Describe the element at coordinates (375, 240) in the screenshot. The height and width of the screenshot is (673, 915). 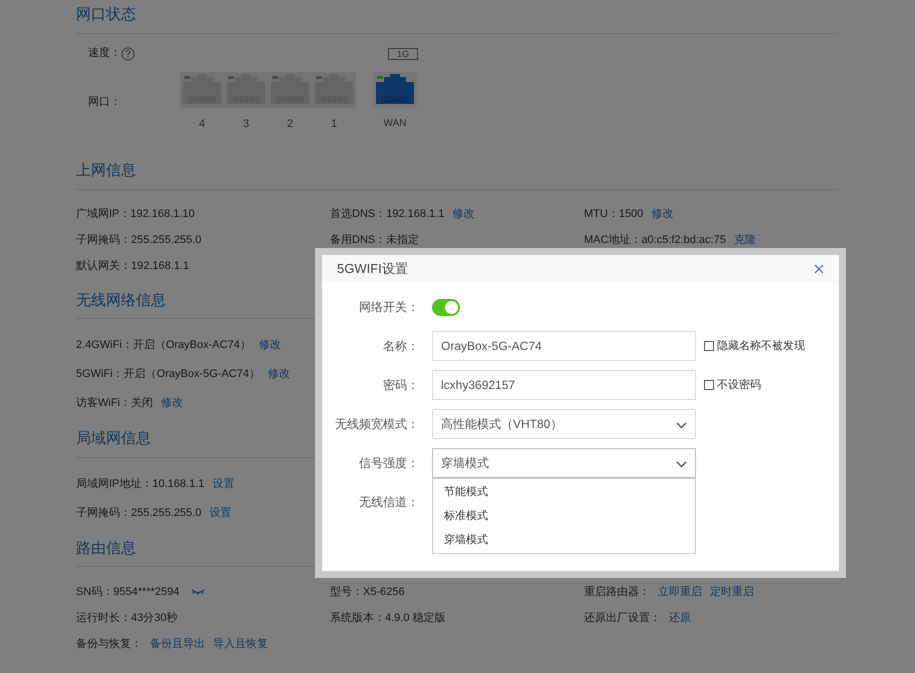
I see `info-text: 备用DNS：未指定` at that location.